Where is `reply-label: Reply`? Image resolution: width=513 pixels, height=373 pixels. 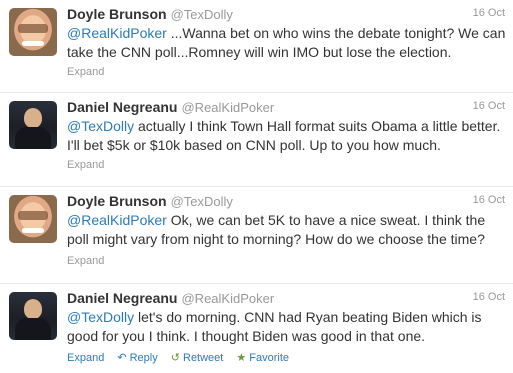 reply-label: Reply is located at coordinates (143, 358).